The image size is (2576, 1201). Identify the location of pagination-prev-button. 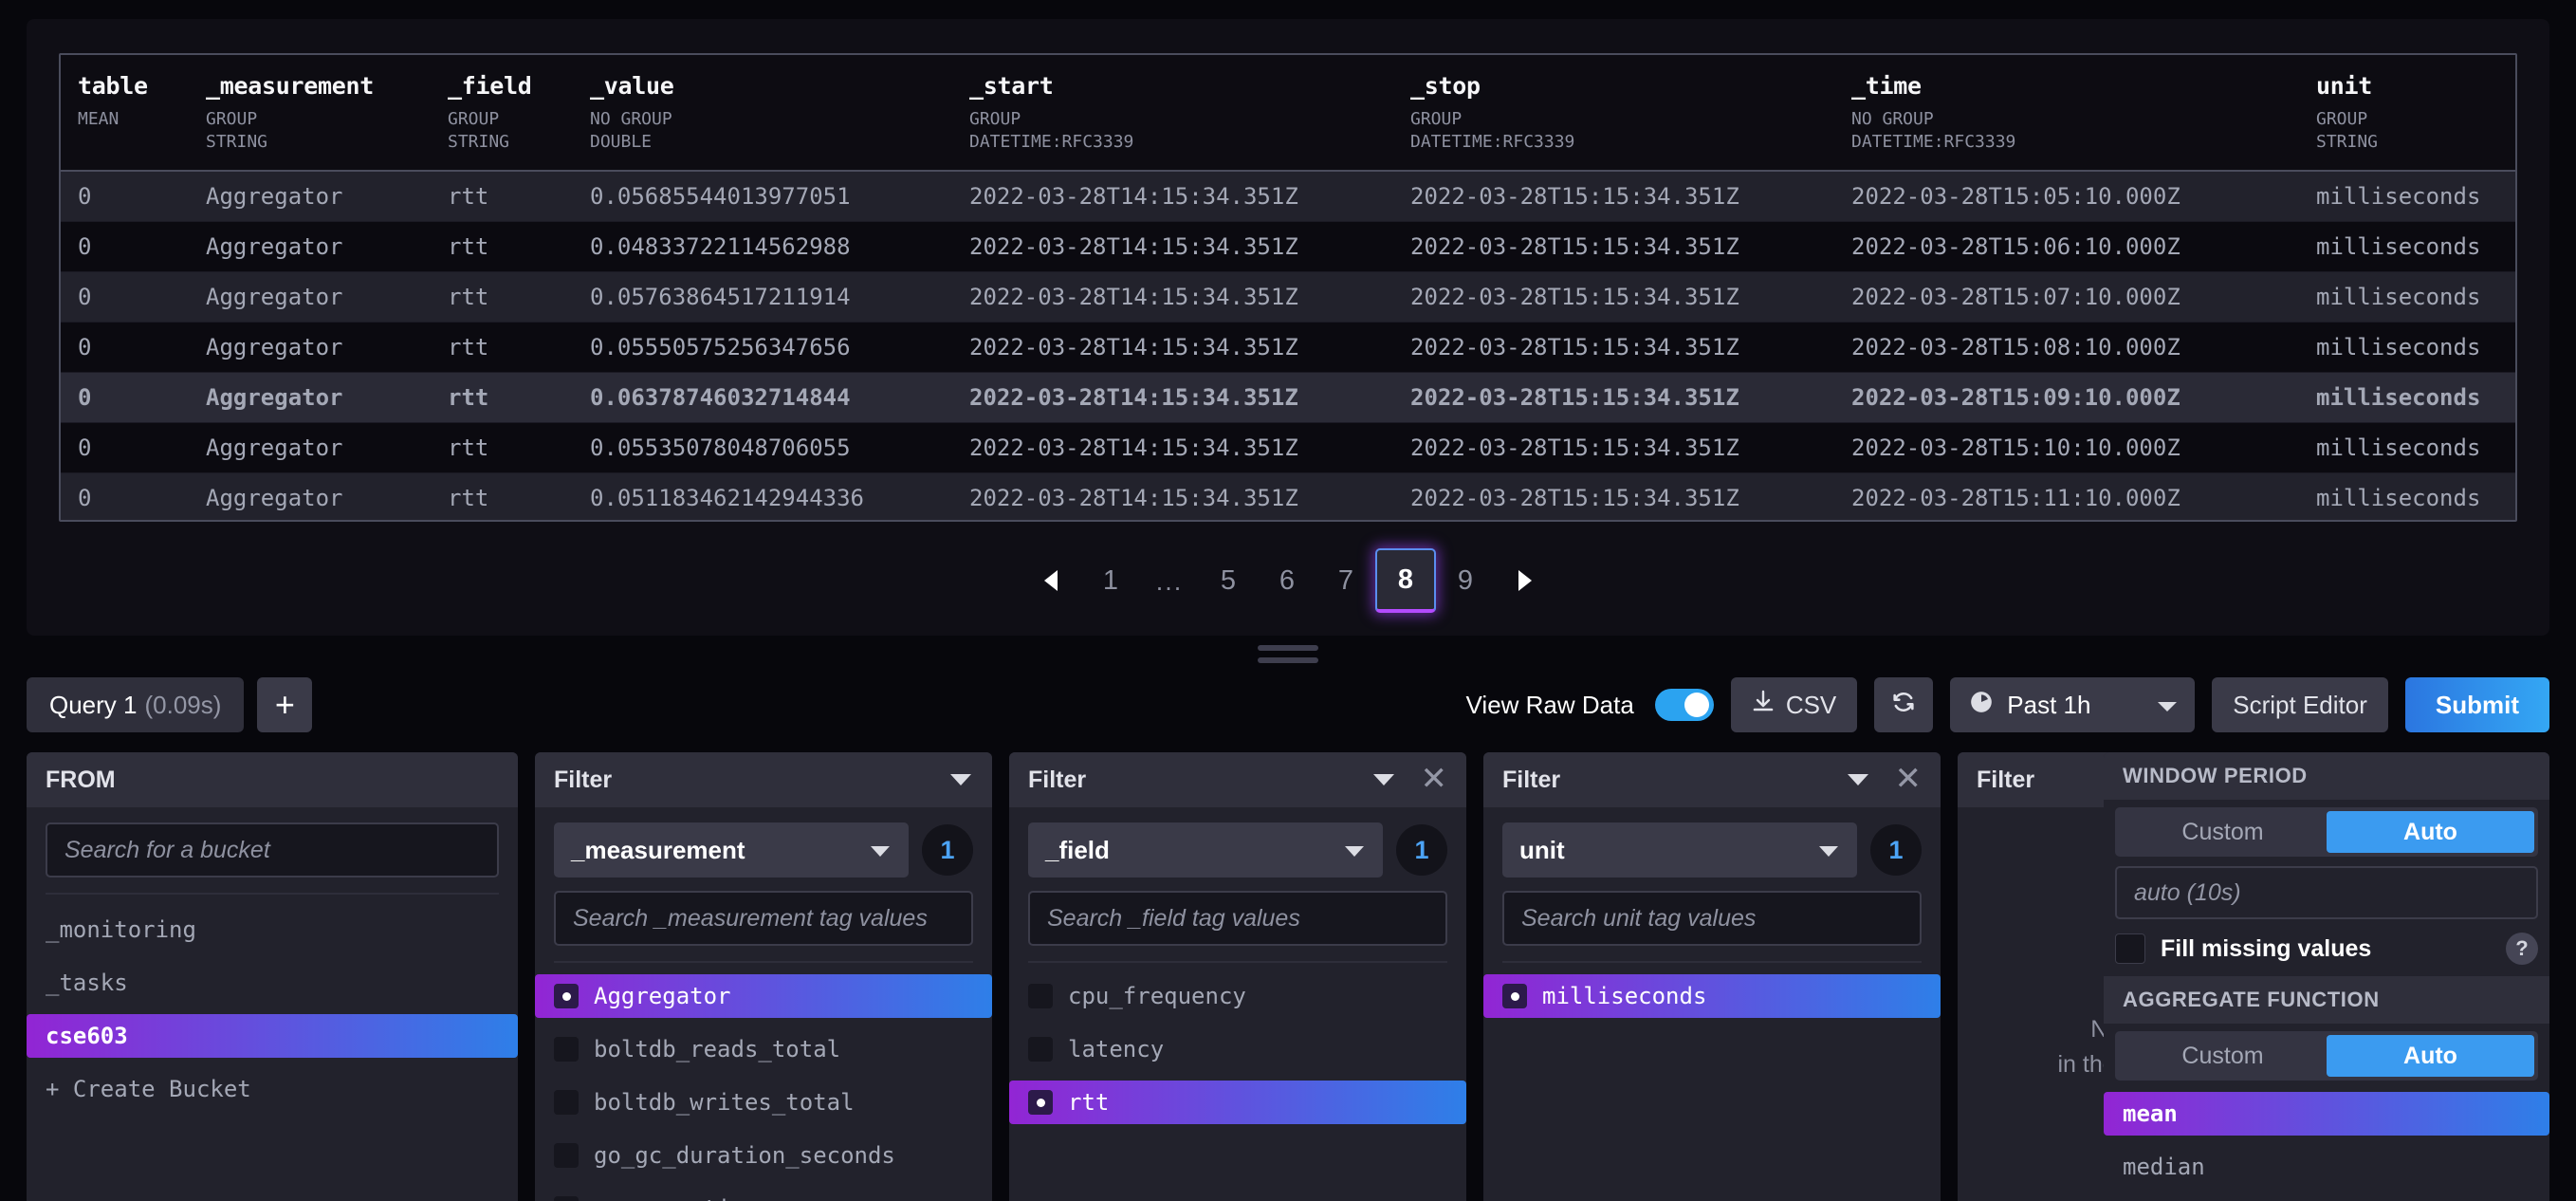
(1051, 580).